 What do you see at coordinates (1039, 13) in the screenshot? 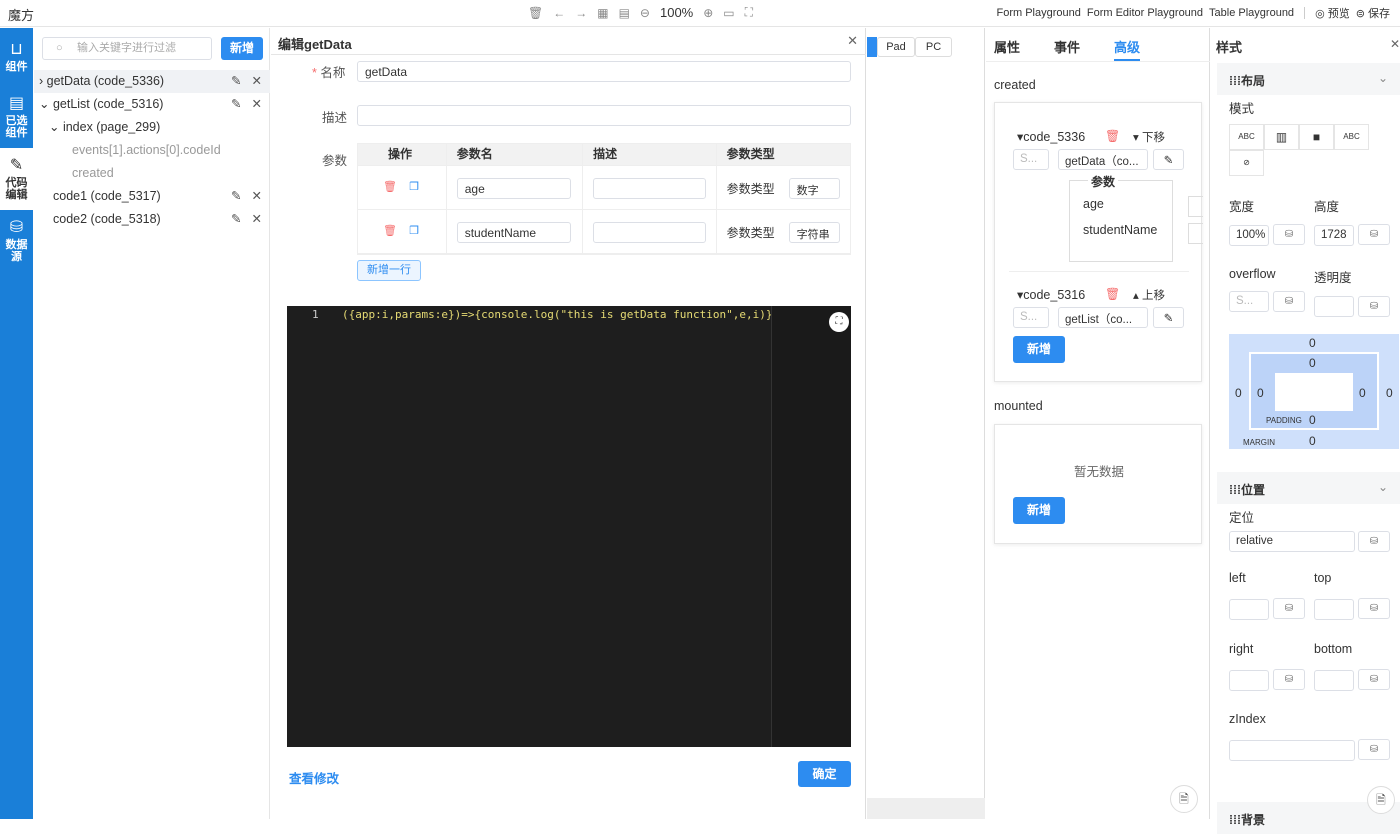
I see `link-form-playground: Form Playground` at bounding box center [1039, 13].